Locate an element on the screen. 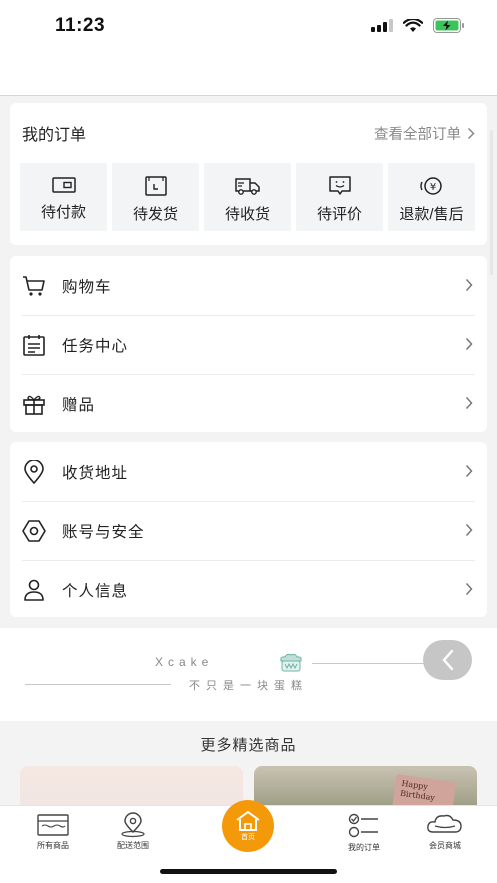 Image resolution: width=497 pixels, height=883 pixels. view-all-orders-label: 查看全部订单 is located at coordinates (417, 134).